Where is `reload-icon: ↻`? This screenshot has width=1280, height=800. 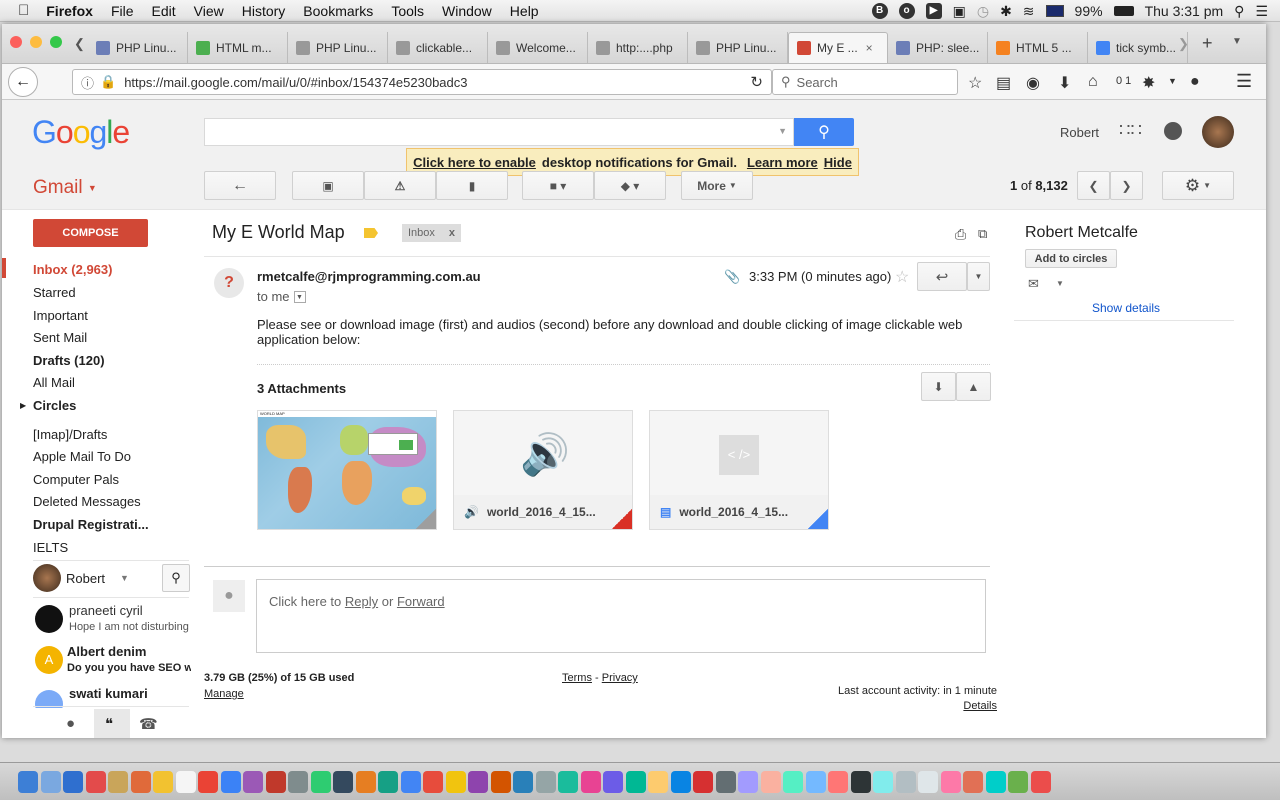 reload-icon: ↻ is located at coordinates (756, 82).